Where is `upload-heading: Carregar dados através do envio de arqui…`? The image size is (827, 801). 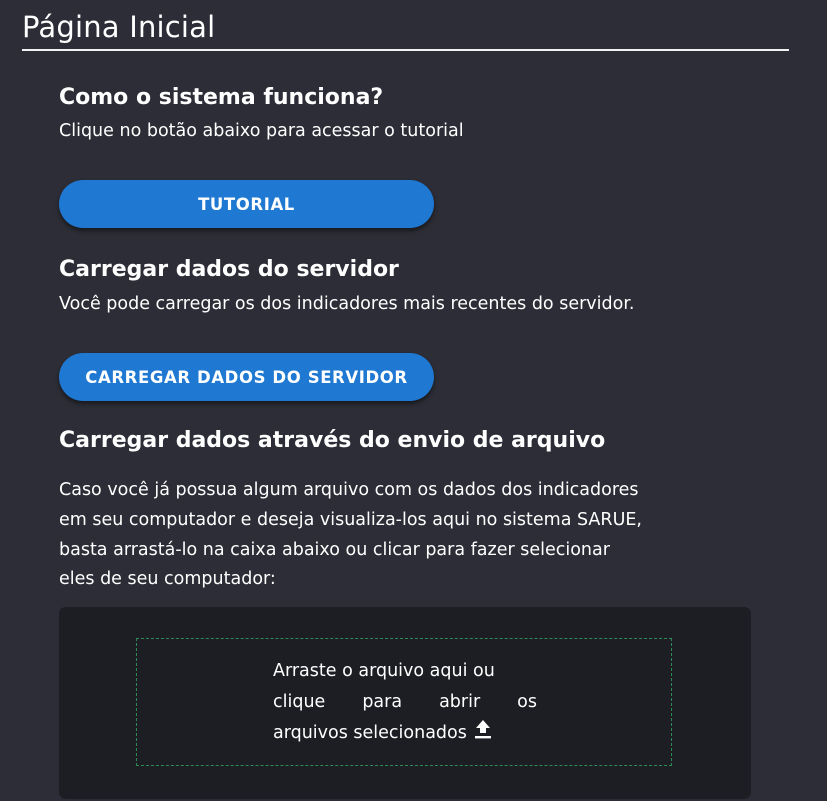 upload-heading: Carregar dados através do envio de arqui… is located at coordinates (332, 440).